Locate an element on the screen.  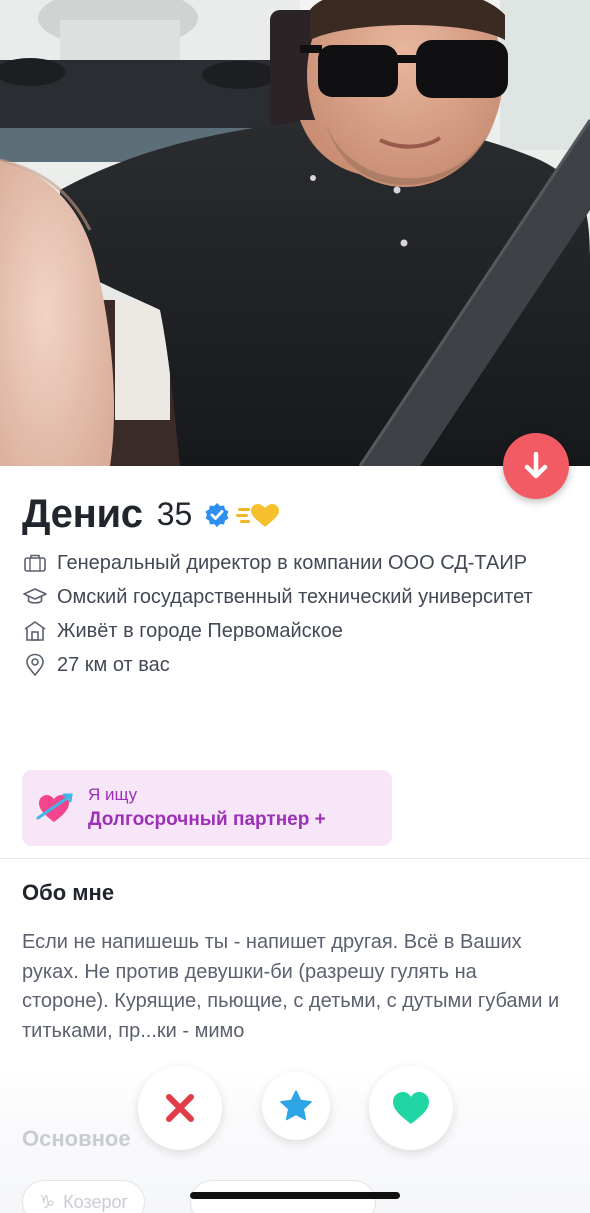
home-indicator is located at coordinates (295, 1195).